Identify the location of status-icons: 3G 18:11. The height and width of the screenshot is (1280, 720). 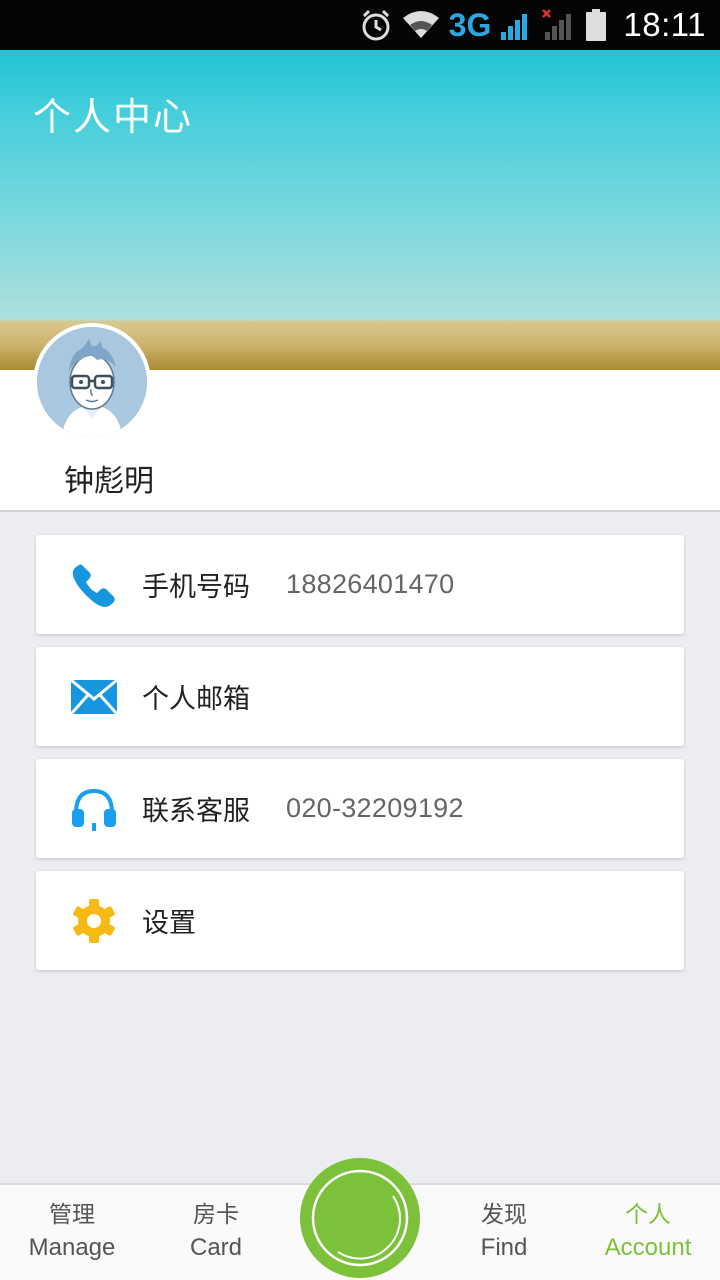
(532, 25).